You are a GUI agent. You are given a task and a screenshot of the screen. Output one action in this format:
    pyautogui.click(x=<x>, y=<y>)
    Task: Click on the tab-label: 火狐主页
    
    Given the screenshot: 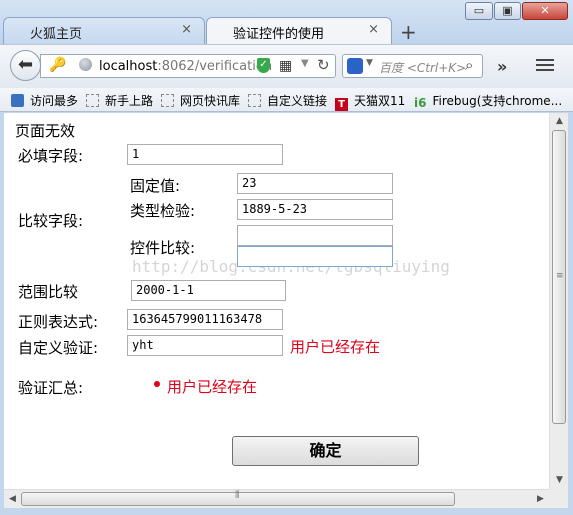 What is the action you would take?
    pyautogui.click(x=56, y=34)
    